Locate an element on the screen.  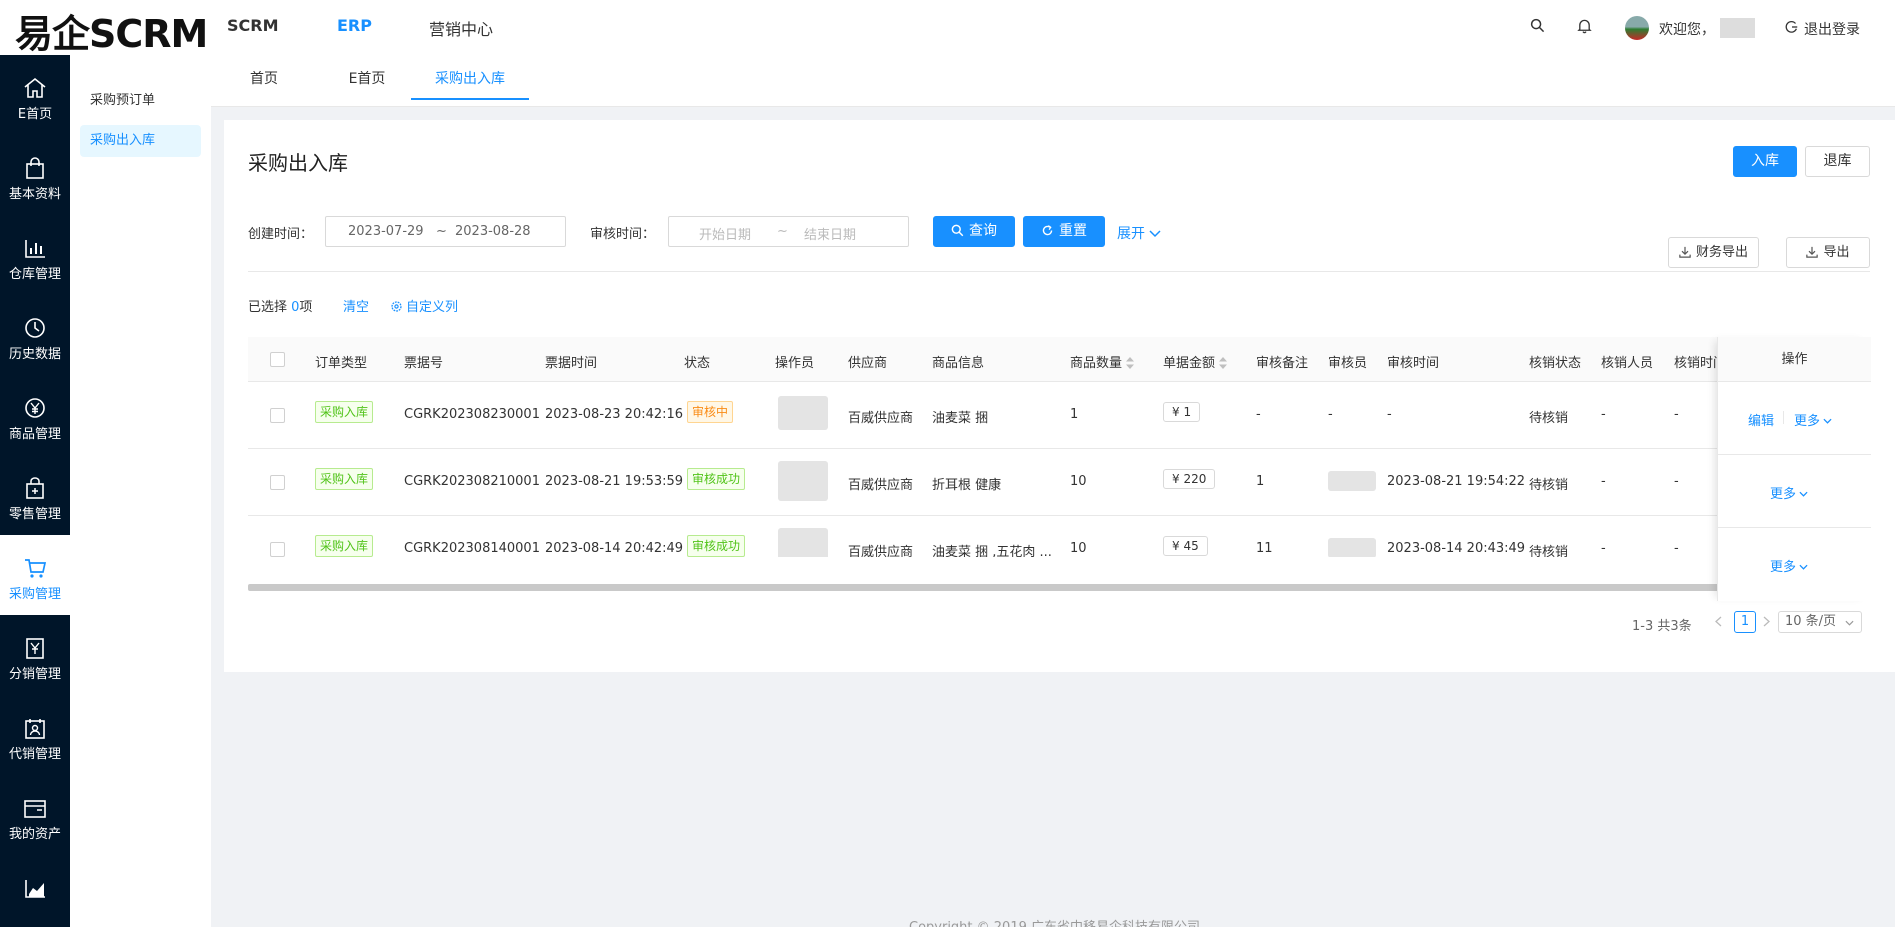
export-button: 导出 is located at coordinates (1828, 252).